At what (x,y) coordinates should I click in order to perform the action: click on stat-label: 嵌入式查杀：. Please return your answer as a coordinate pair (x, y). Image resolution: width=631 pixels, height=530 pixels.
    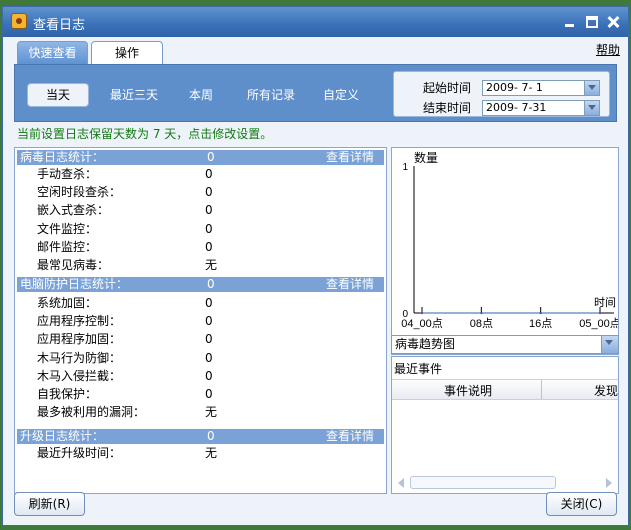
    Looking at the image, I should click on (73, 210).